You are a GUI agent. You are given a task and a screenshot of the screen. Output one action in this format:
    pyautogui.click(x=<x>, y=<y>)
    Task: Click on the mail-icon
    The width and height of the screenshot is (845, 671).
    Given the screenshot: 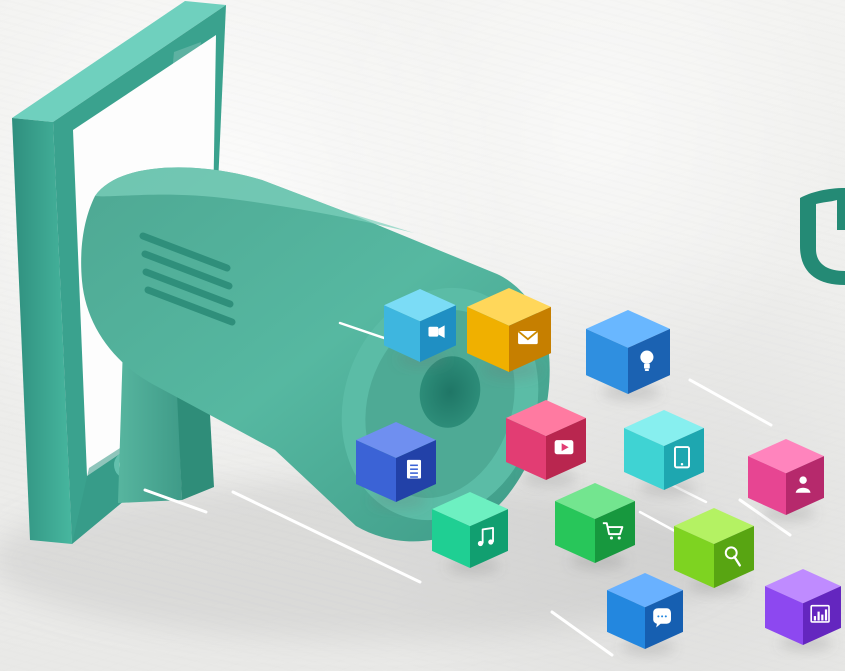 What is the action you would take?
    pyautogui.click(x=528, y=337)
    